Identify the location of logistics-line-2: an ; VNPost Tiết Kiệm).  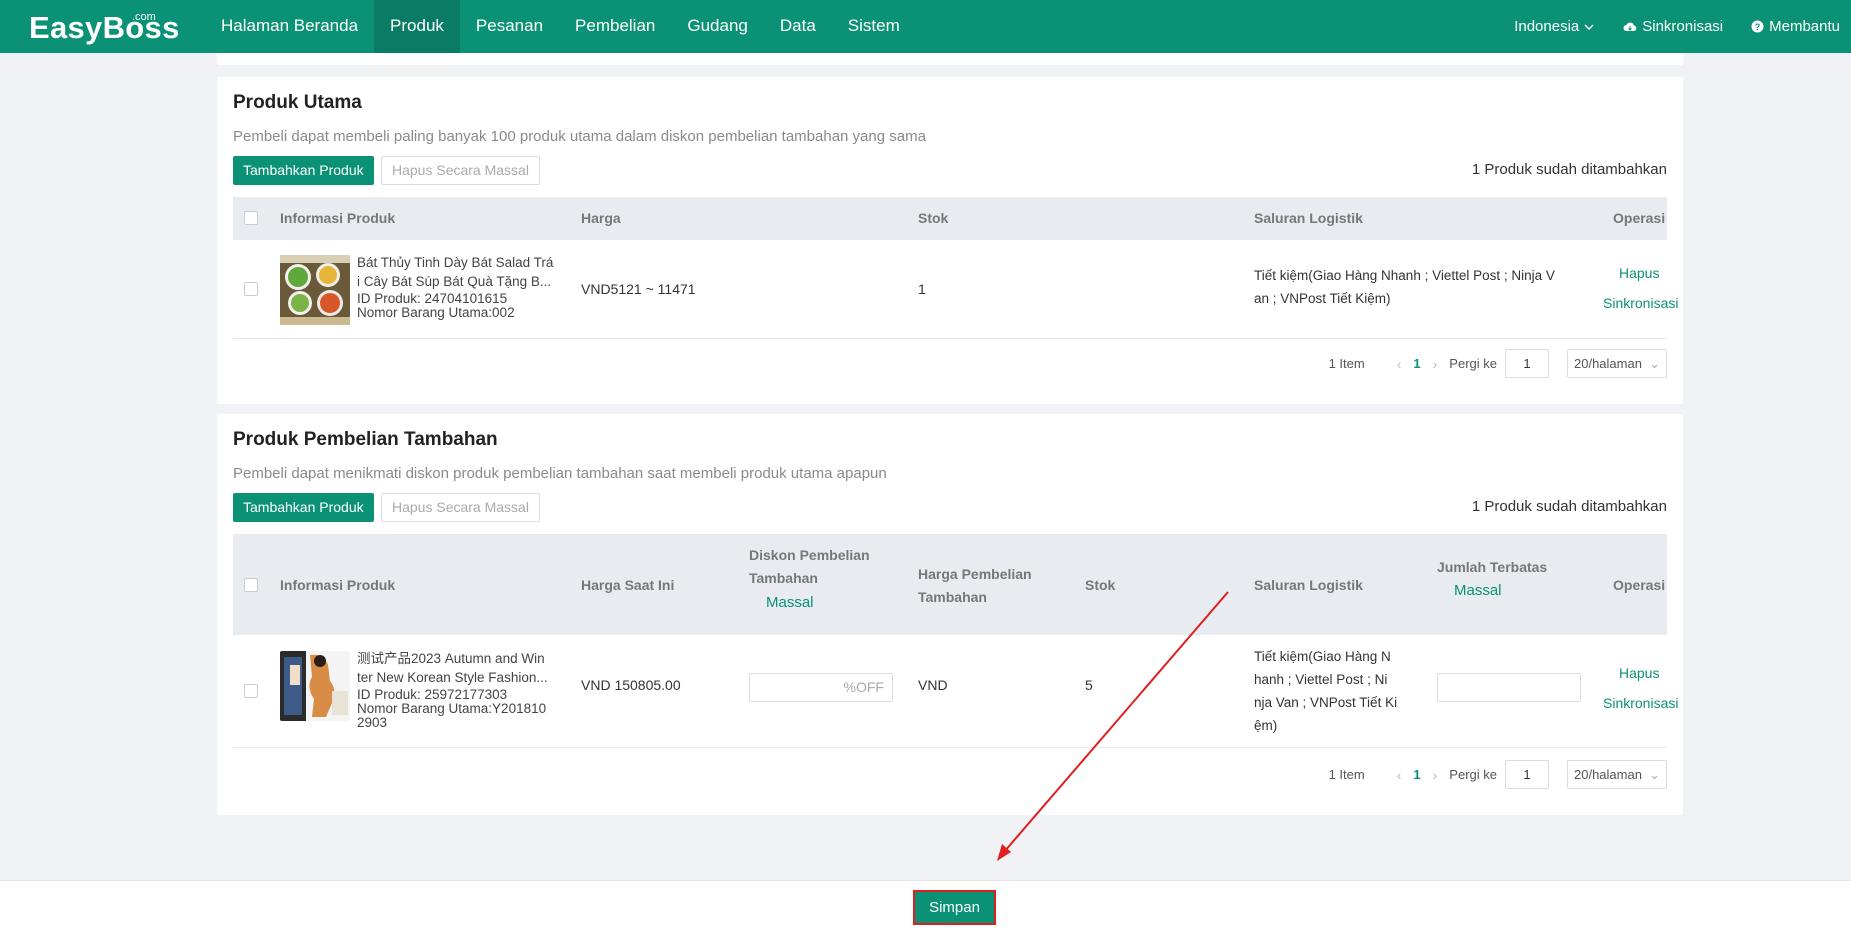
(1322, 298).